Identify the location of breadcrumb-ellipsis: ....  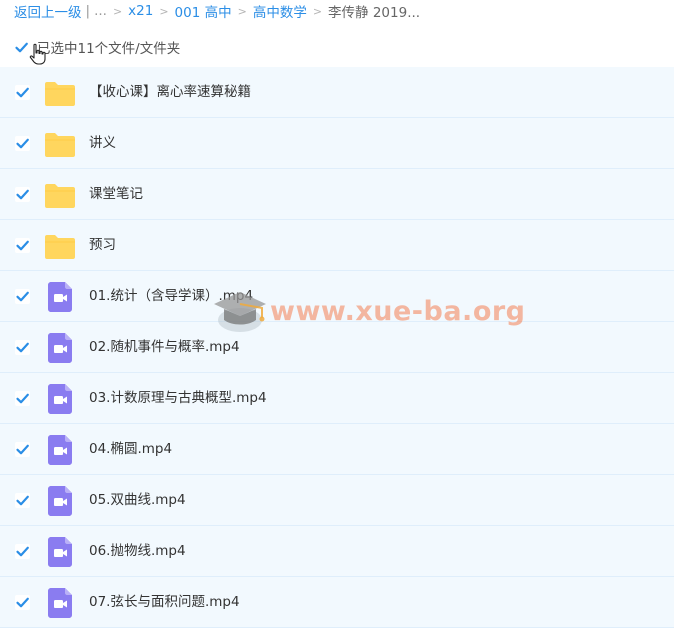
(100, 11).